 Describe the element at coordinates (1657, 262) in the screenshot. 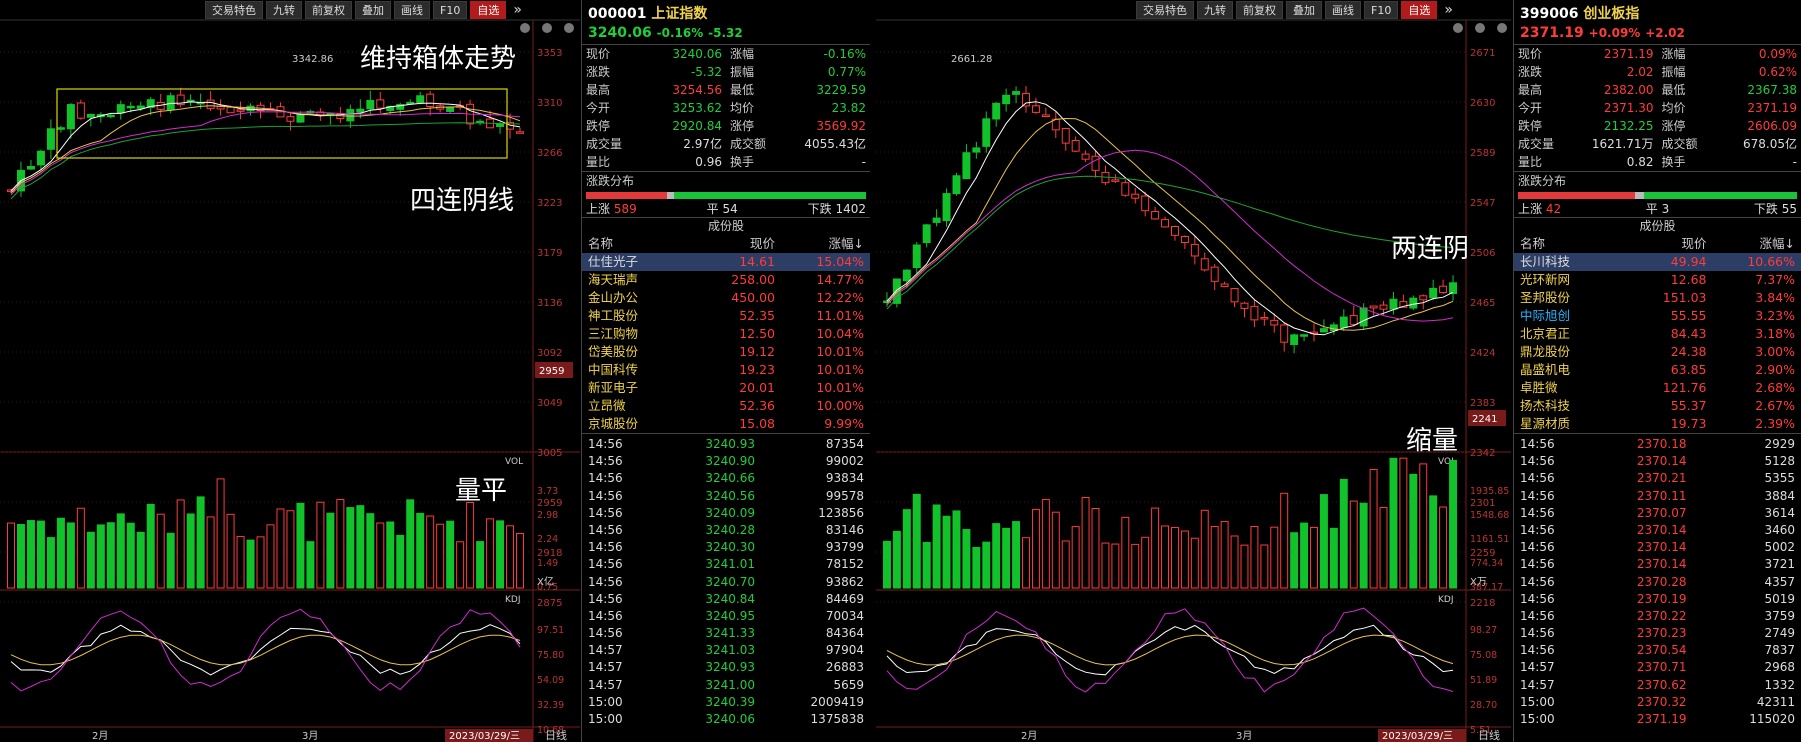

I see `constituent-row: 长川科技 49.94 10.66%` at that location.